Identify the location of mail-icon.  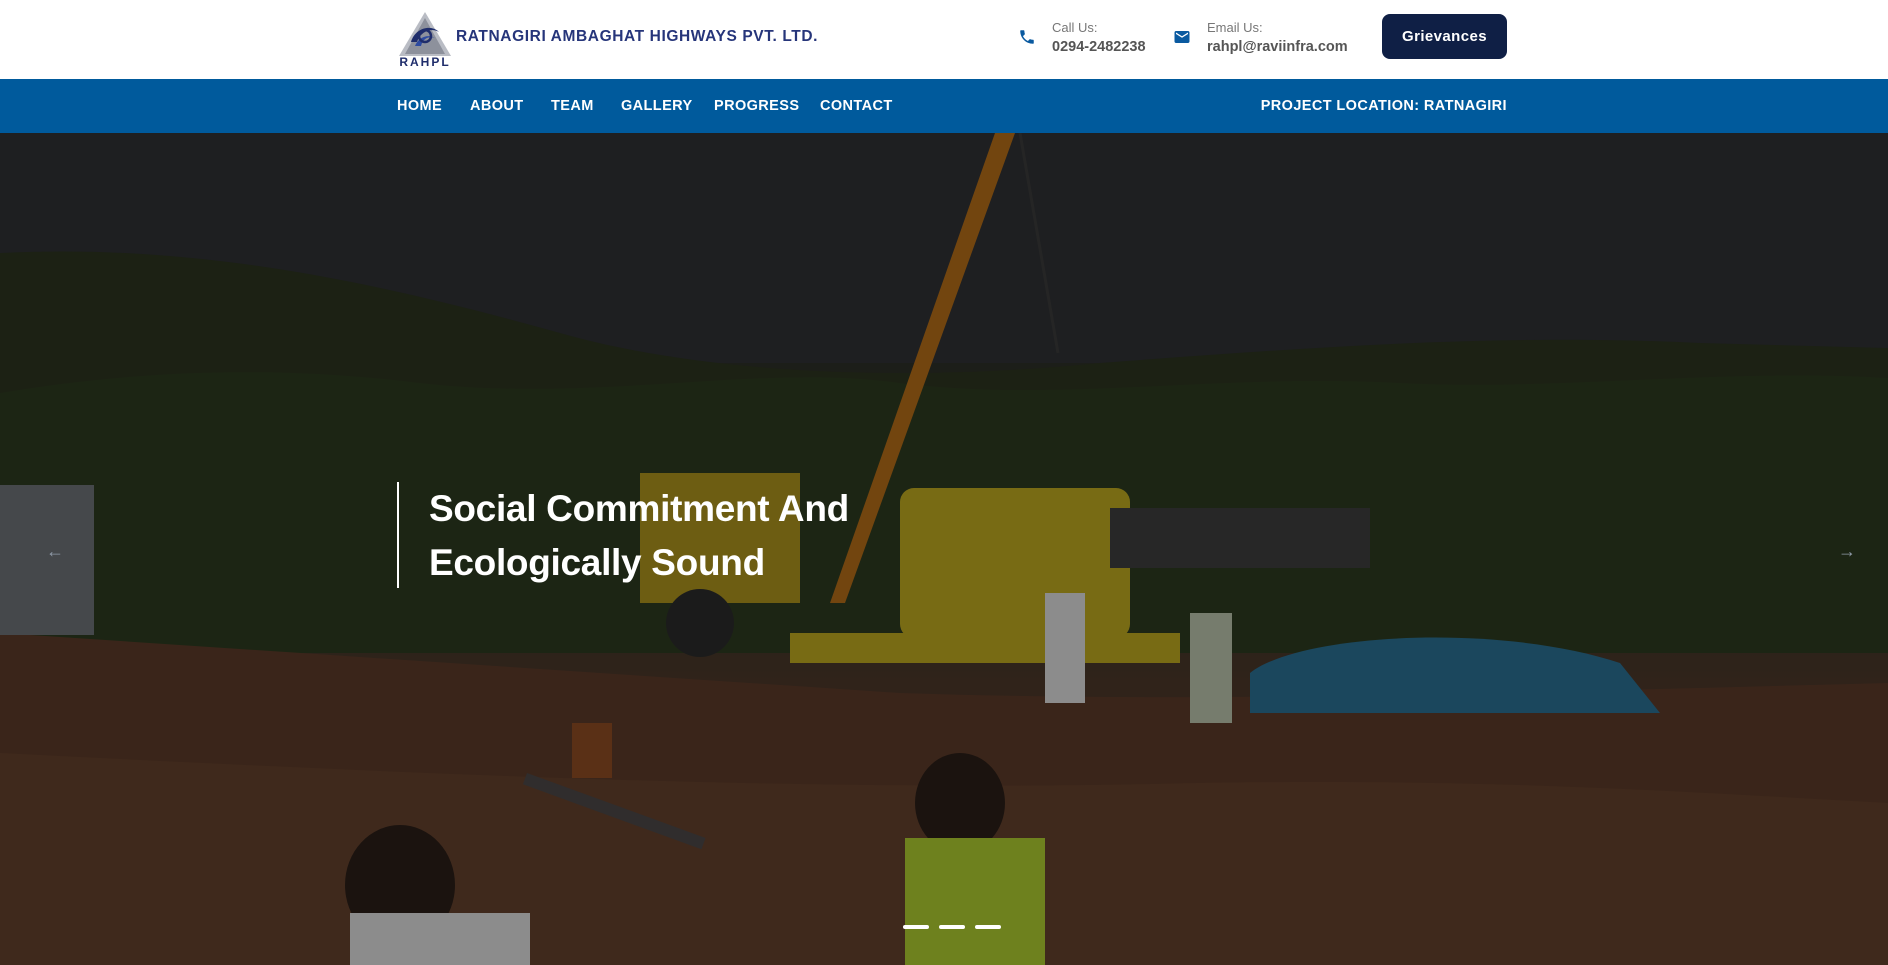
(1182, 37).